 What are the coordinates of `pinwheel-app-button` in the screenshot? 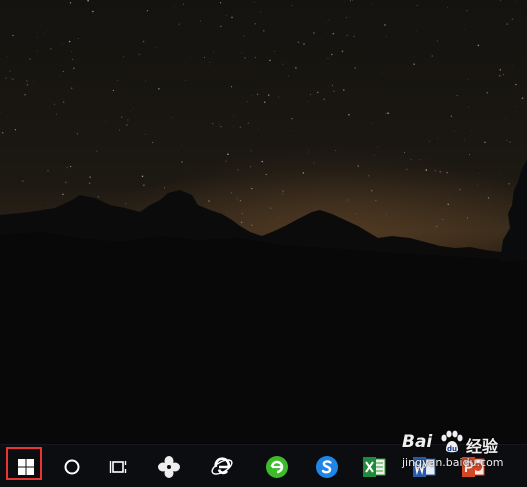 It's located at (169, 467).